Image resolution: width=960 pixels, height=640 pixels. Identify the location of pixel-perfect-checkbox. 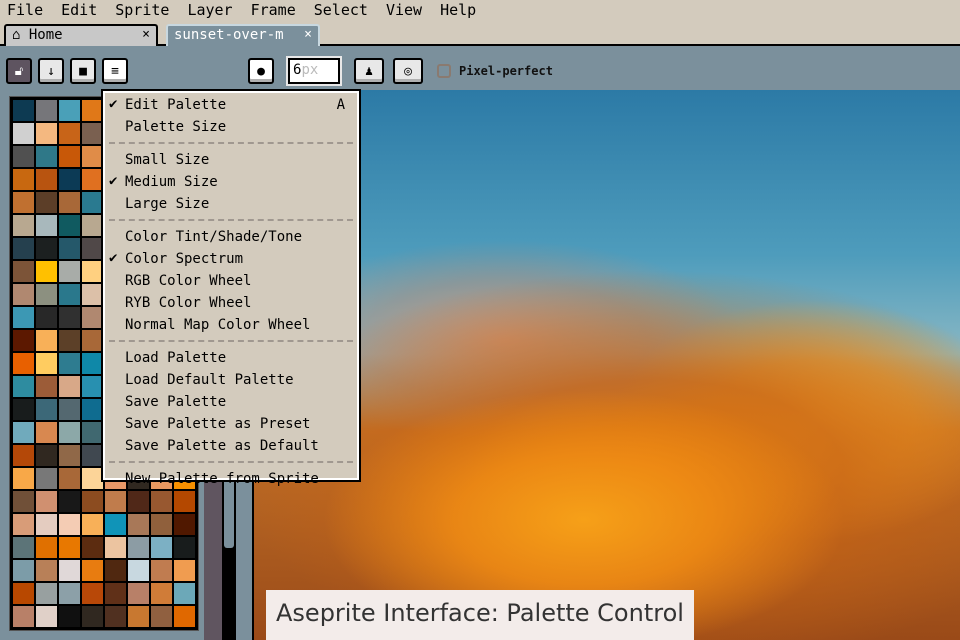
(444, 71).